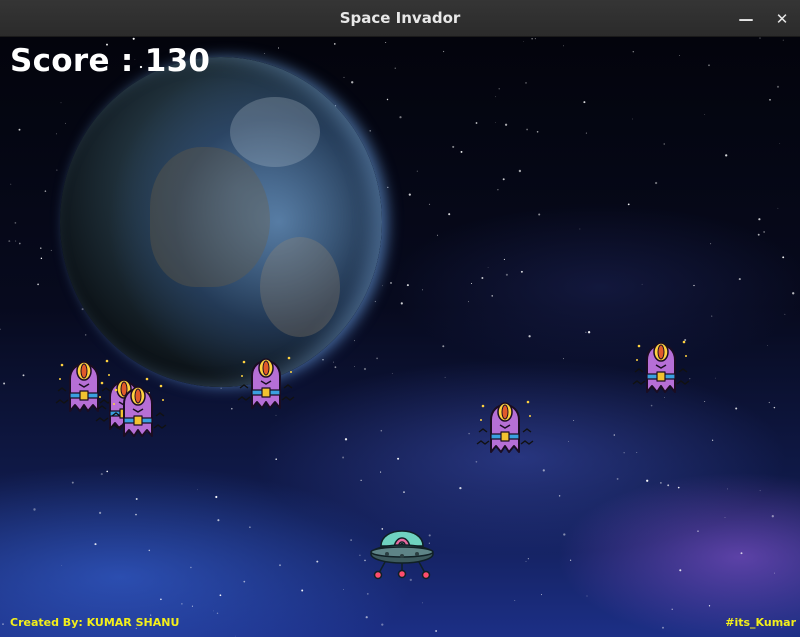  Describe the element at coordinates (110, 61) in the screenshot. I see `score-label: Score : 130` at that location.